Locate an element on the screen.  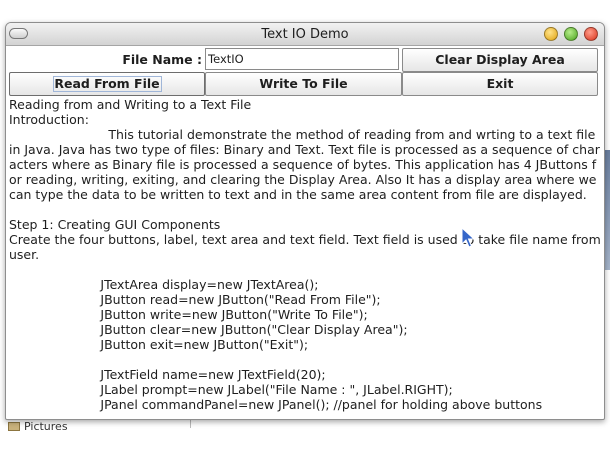
file-name-row: File Name : Clear Display Area is located at coordinates (305, 59).